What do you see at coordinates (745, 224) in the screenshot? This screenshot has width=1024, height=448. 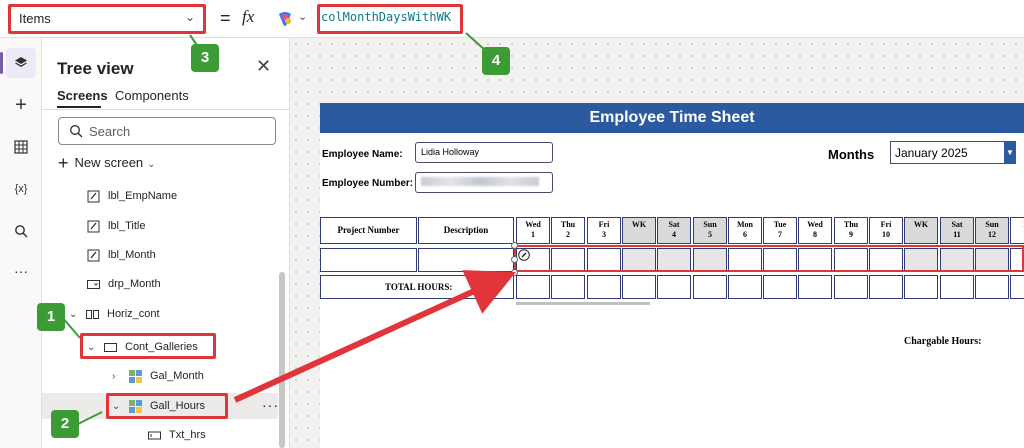 I see `day-name: Mon` at bounding box center [745, 224].